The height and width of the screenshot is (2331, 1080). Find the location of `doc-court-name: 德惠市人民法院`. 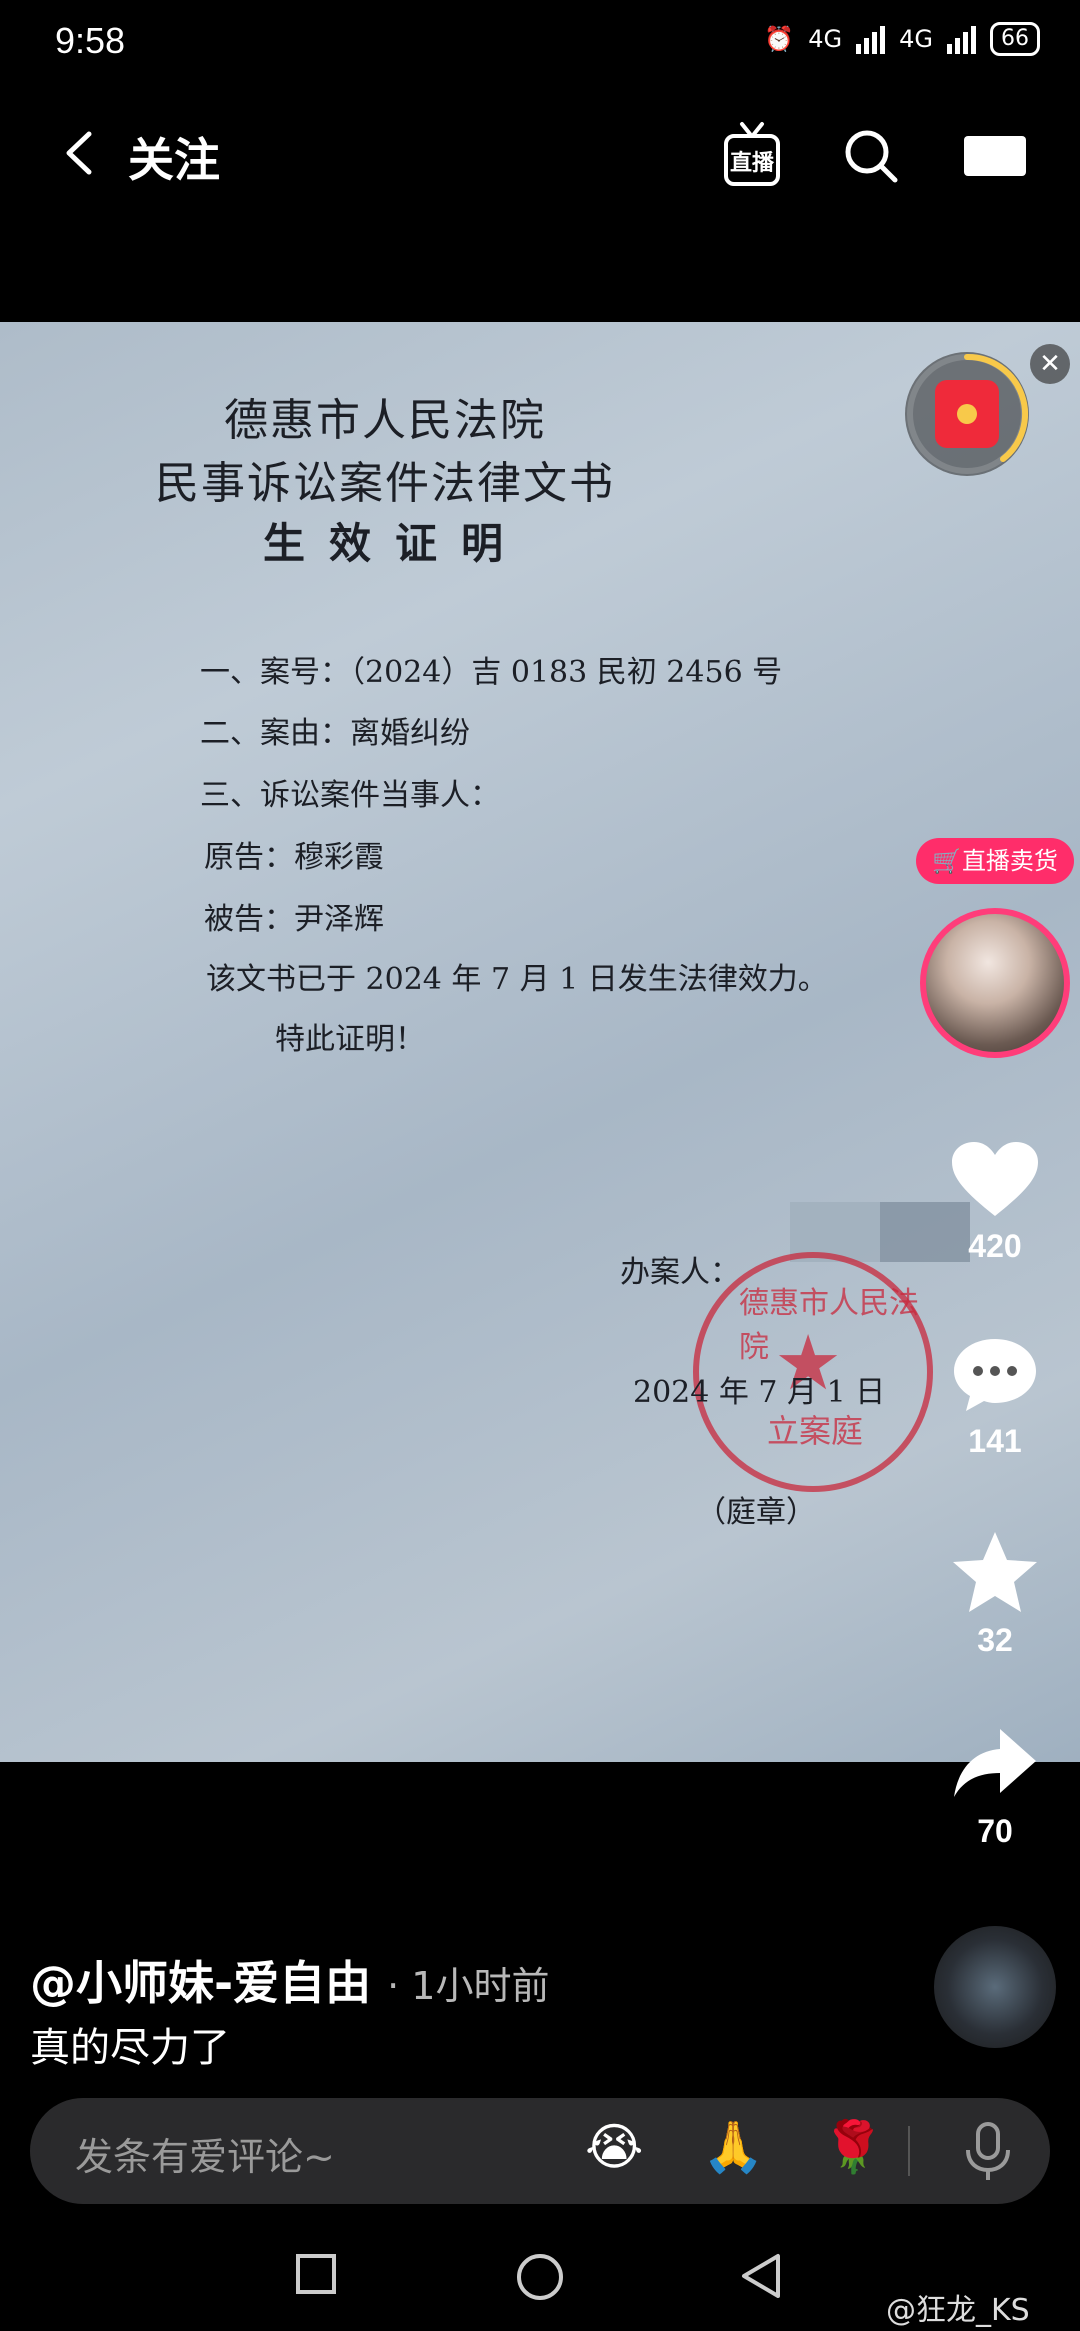

doc-court-name: 德惠市人民法院 is located at coordinates (385, 420).